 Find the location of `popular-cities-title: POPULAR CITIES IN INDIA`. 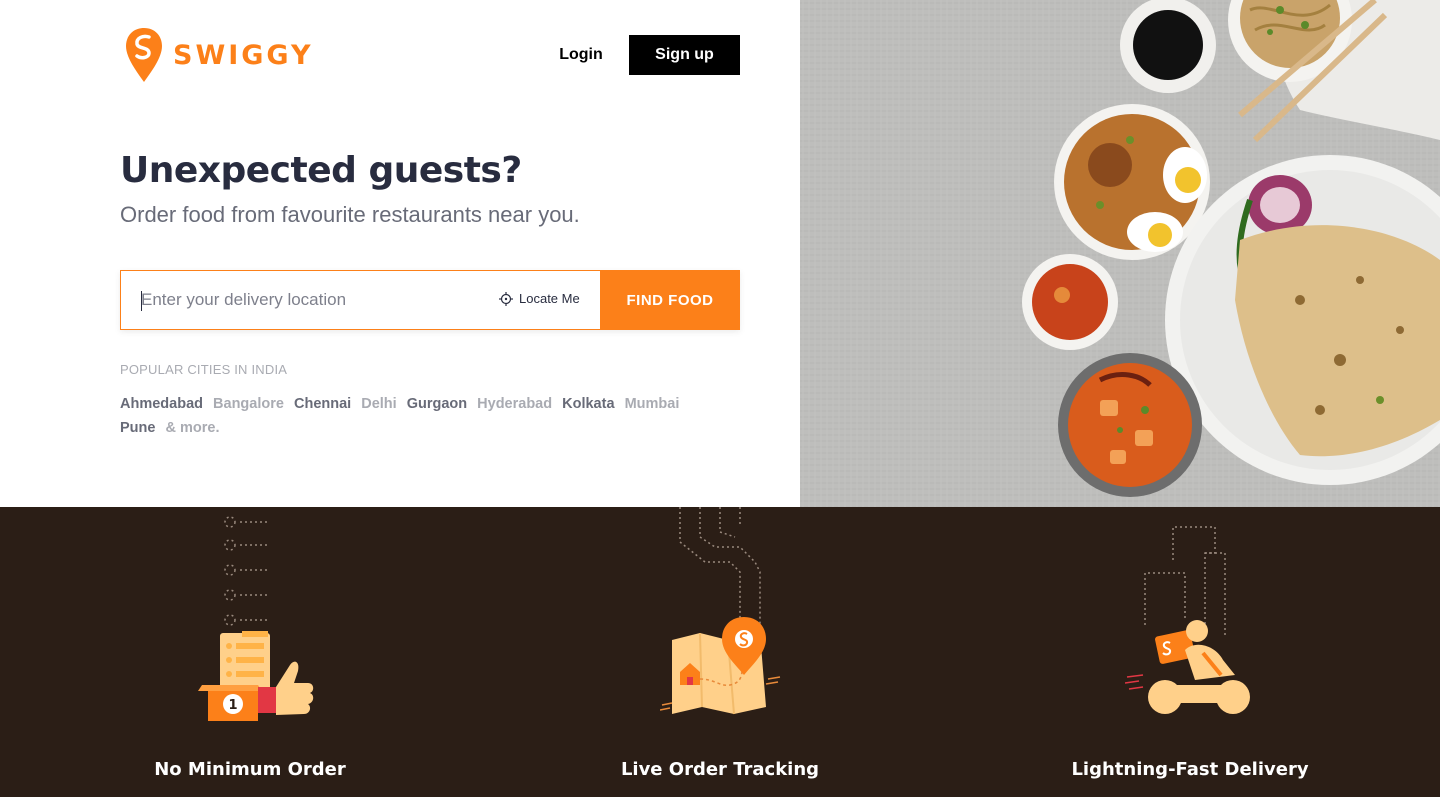

popular-cities-title: POPULAR CITIES IN INDIA is located at coordinates (204, 369).